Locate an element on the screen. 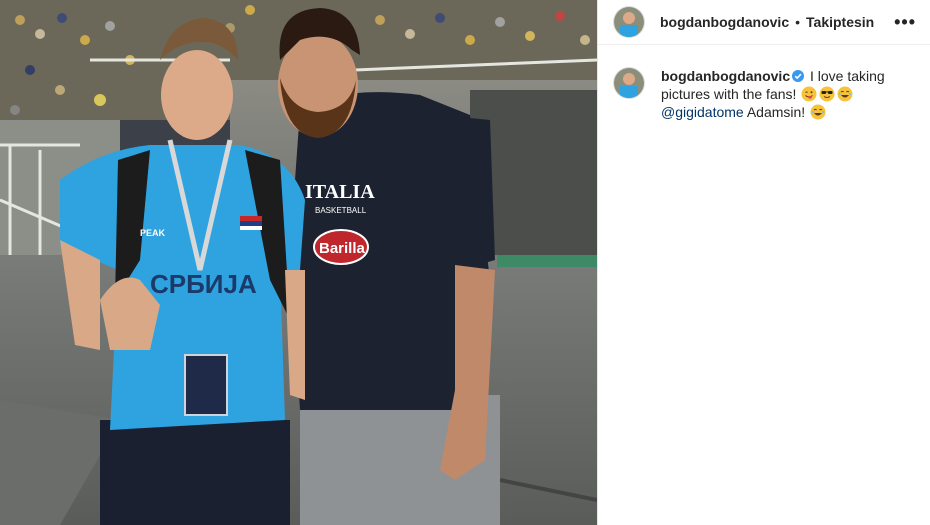  caption-avatar is located at coordinates (629, 83).